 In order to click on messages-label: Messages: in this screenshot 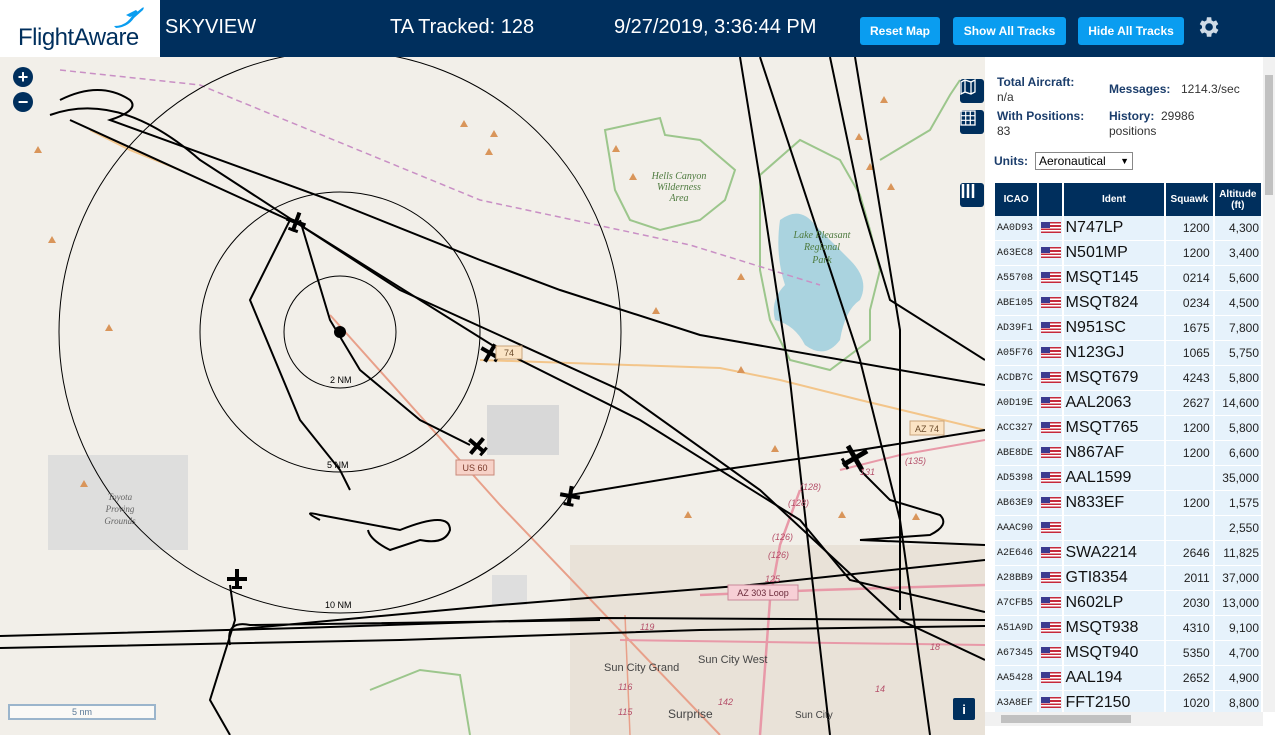, I will do `click(1140, 89)`.